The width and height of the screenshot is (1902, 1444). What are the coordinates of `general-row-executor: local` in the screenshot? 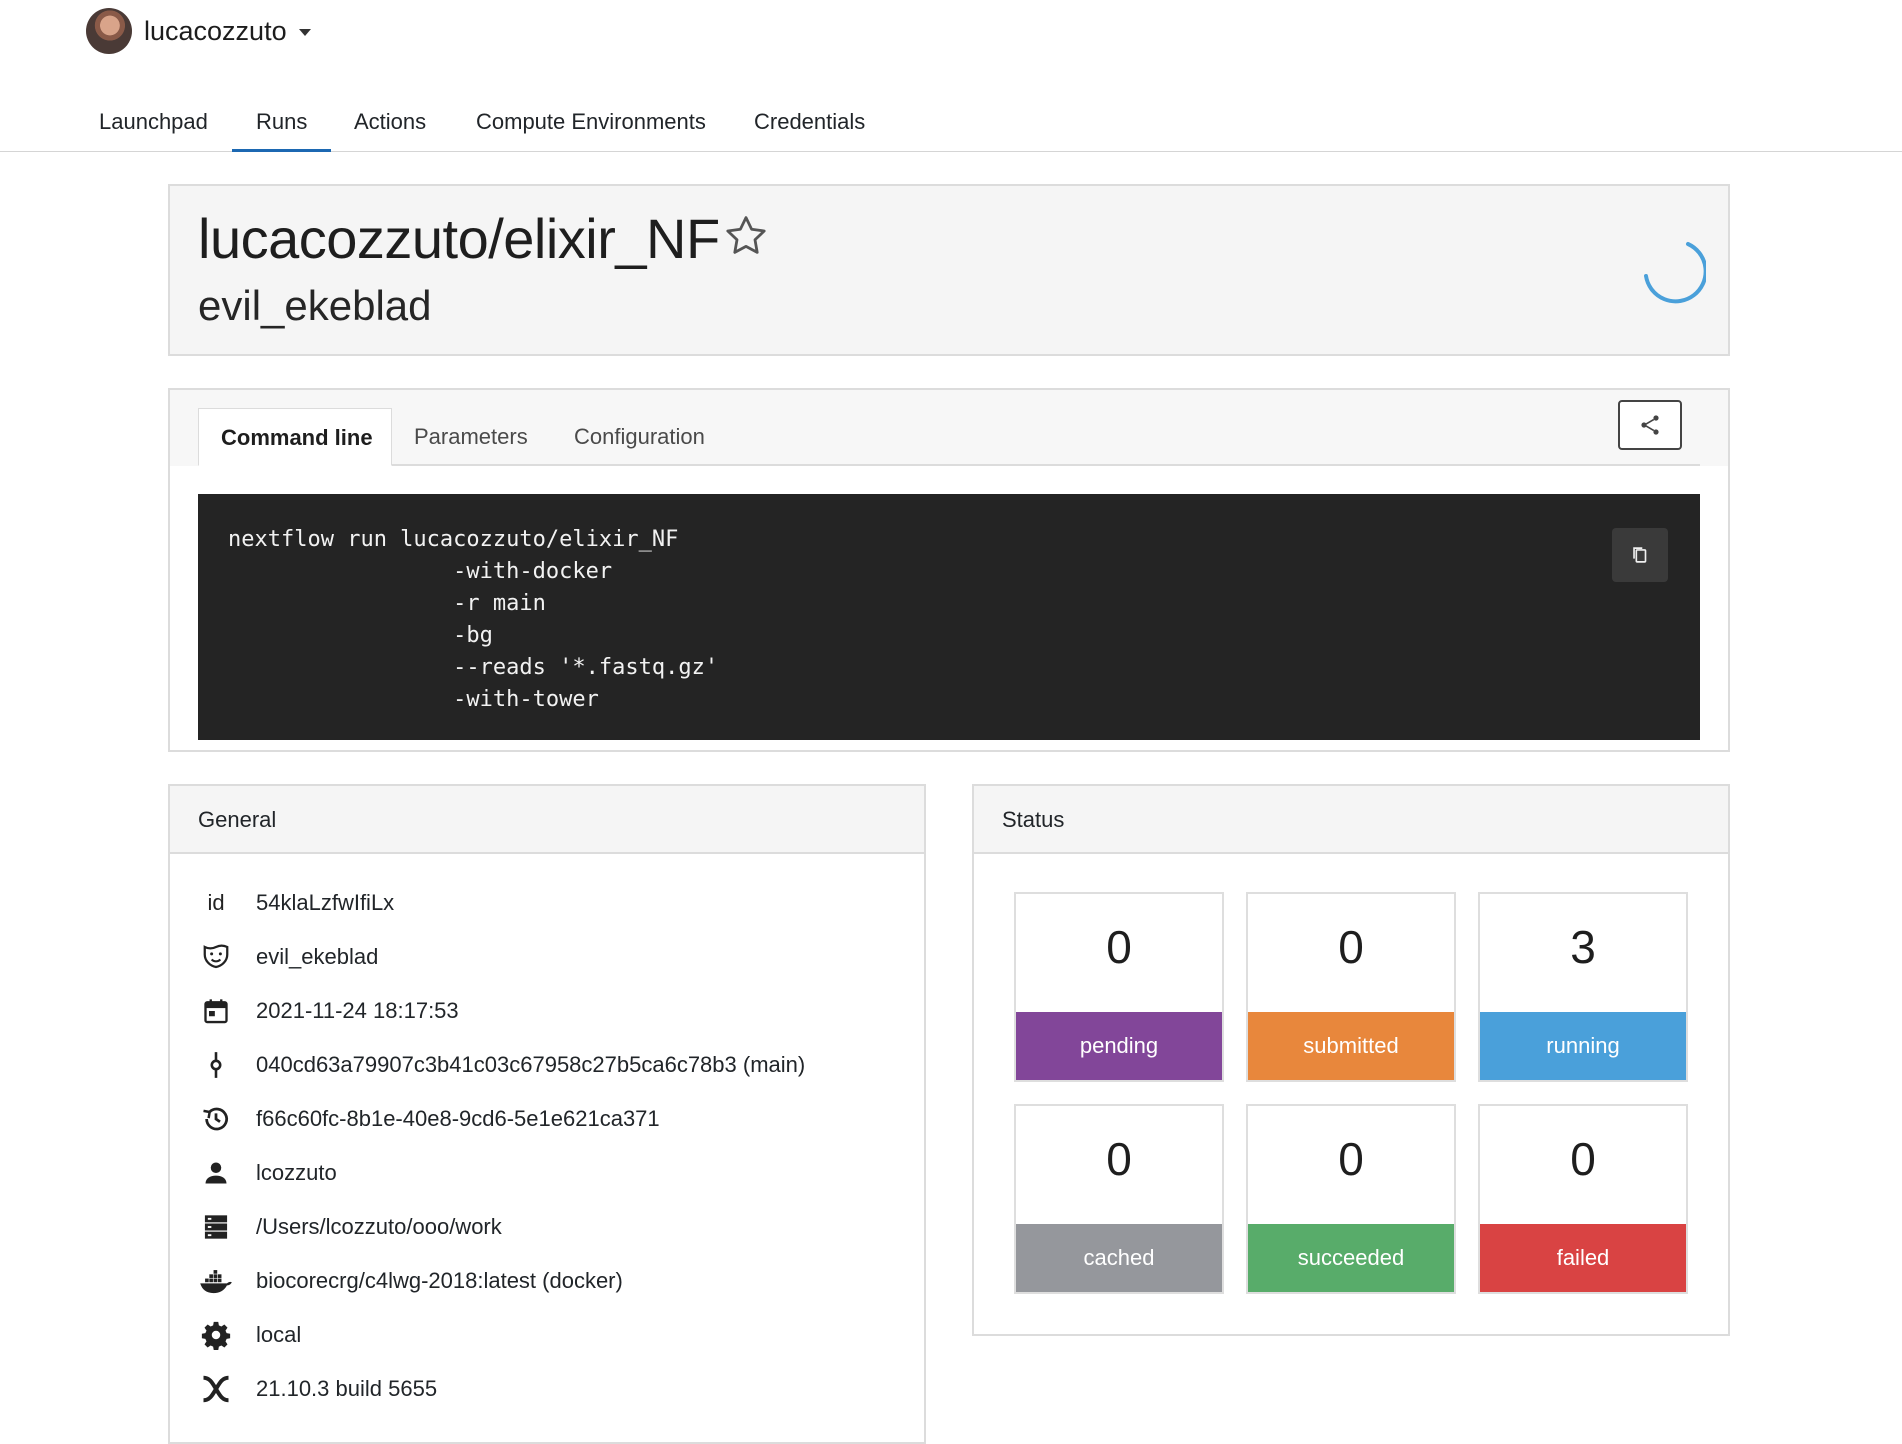 It's located at (501, 1335).